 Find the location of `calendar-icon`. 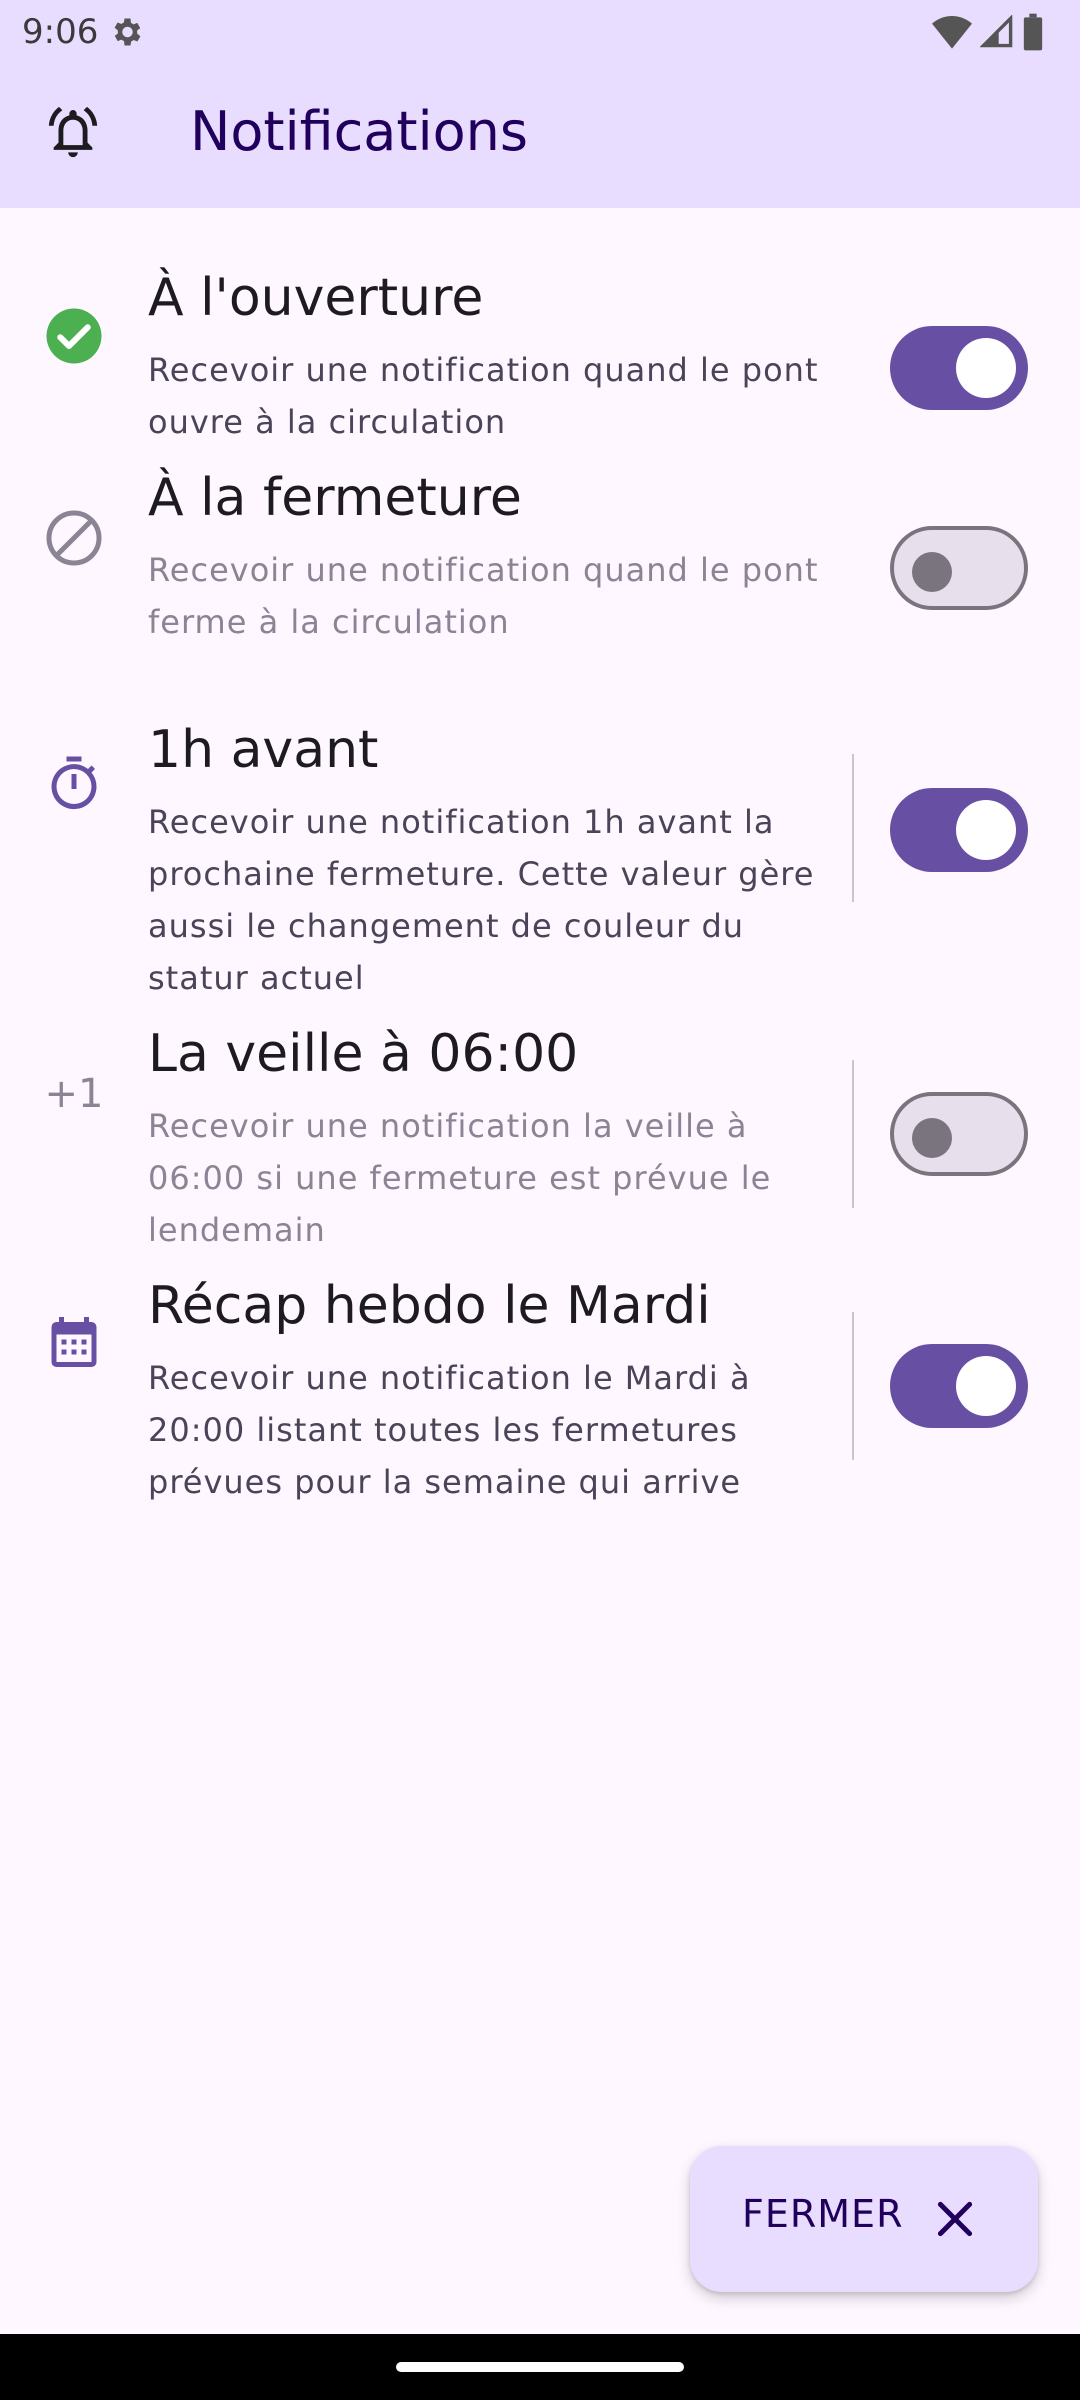

calendar-icon is located at coordinates (74, 1342).